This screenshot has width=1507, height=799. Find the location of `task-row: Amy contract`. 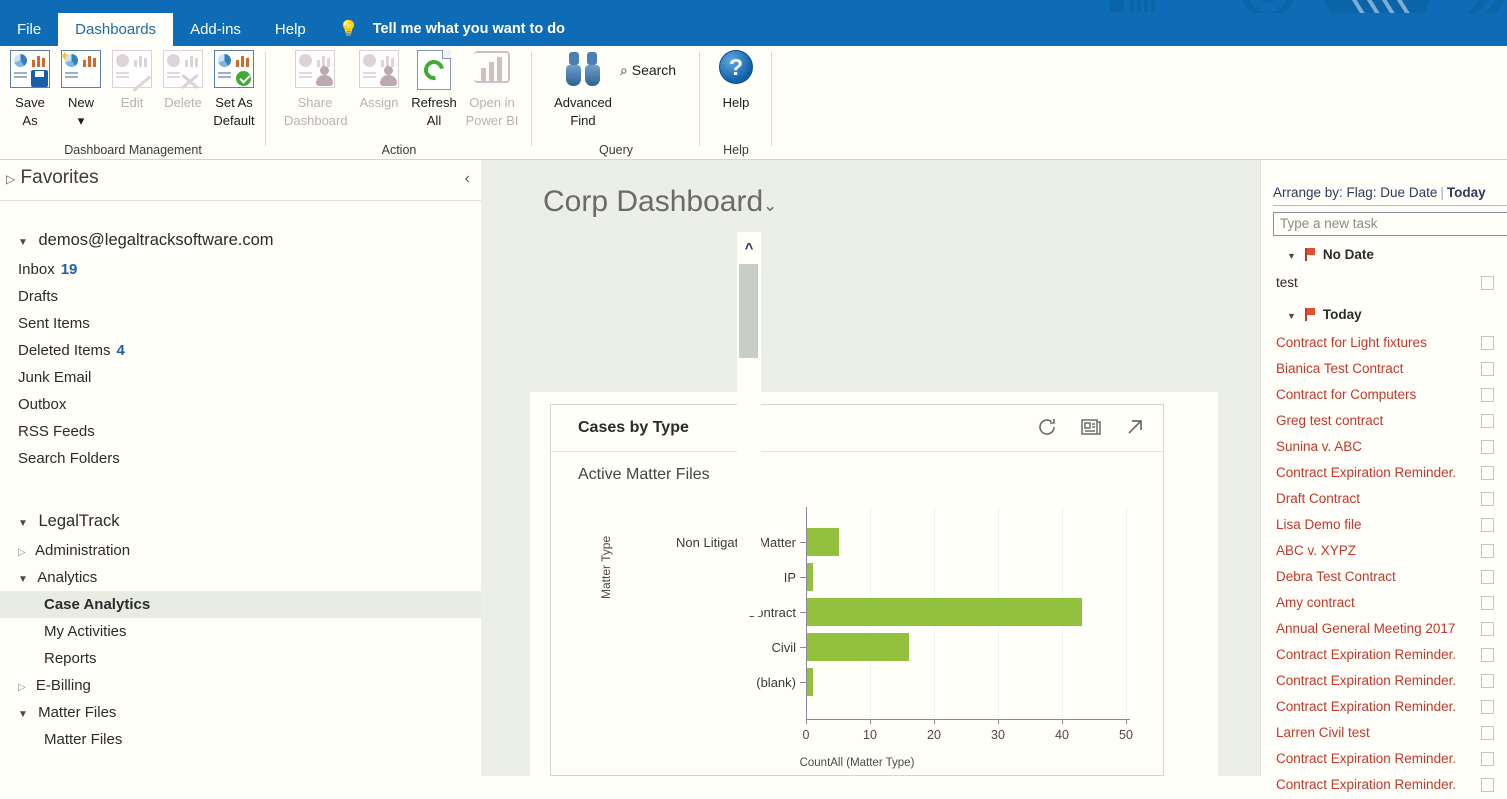

task-row: Amy contract is located at coordinates (1384, 604).